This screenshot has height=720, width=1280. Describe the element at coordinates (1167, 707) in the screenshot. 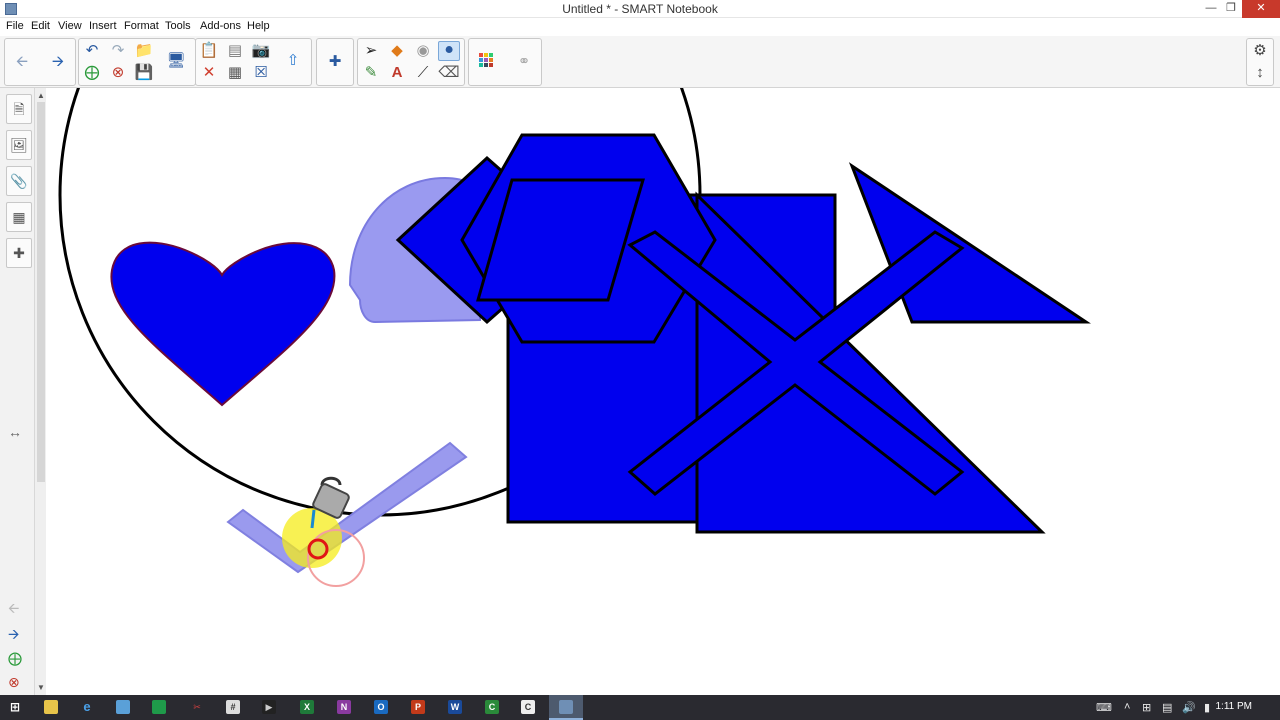

I see `network-icon: ▤` at that location.